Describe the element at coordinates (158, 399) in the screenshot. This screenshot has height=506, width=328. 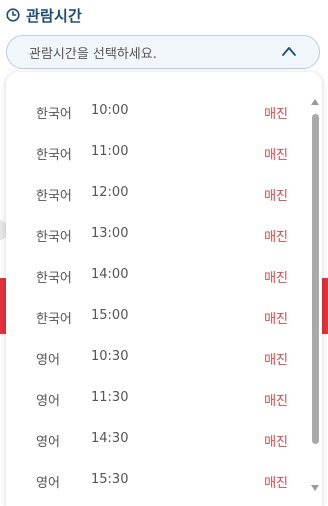
I see `time-option: 영어 11:30 매진` at that location.